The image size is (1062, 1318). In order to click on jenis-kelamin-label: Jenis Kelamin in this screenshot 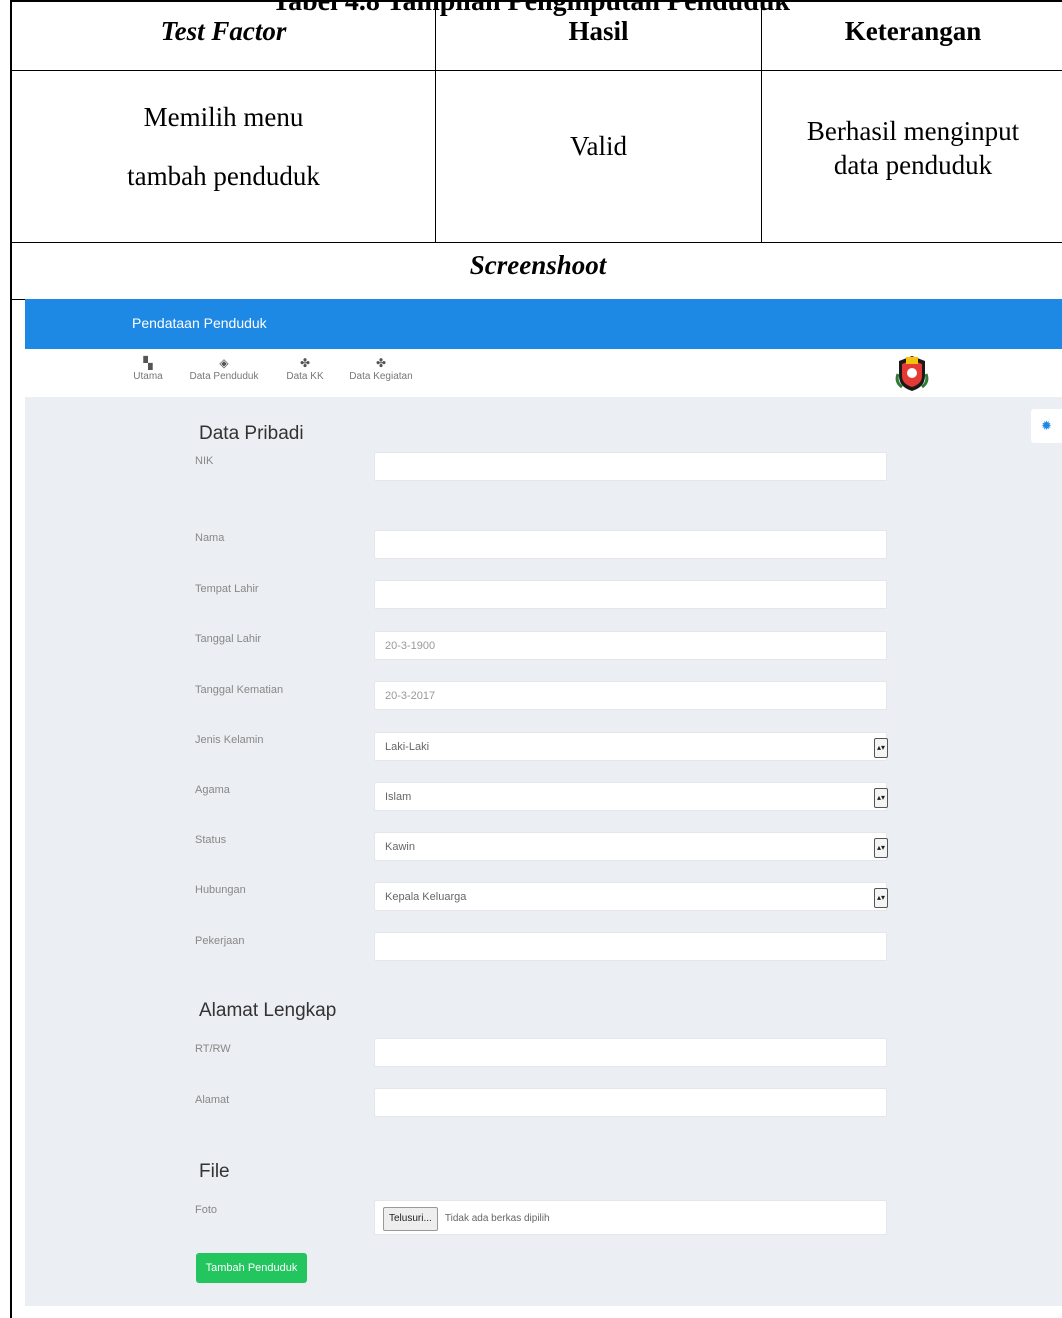, I will do `click(229, 740)`.